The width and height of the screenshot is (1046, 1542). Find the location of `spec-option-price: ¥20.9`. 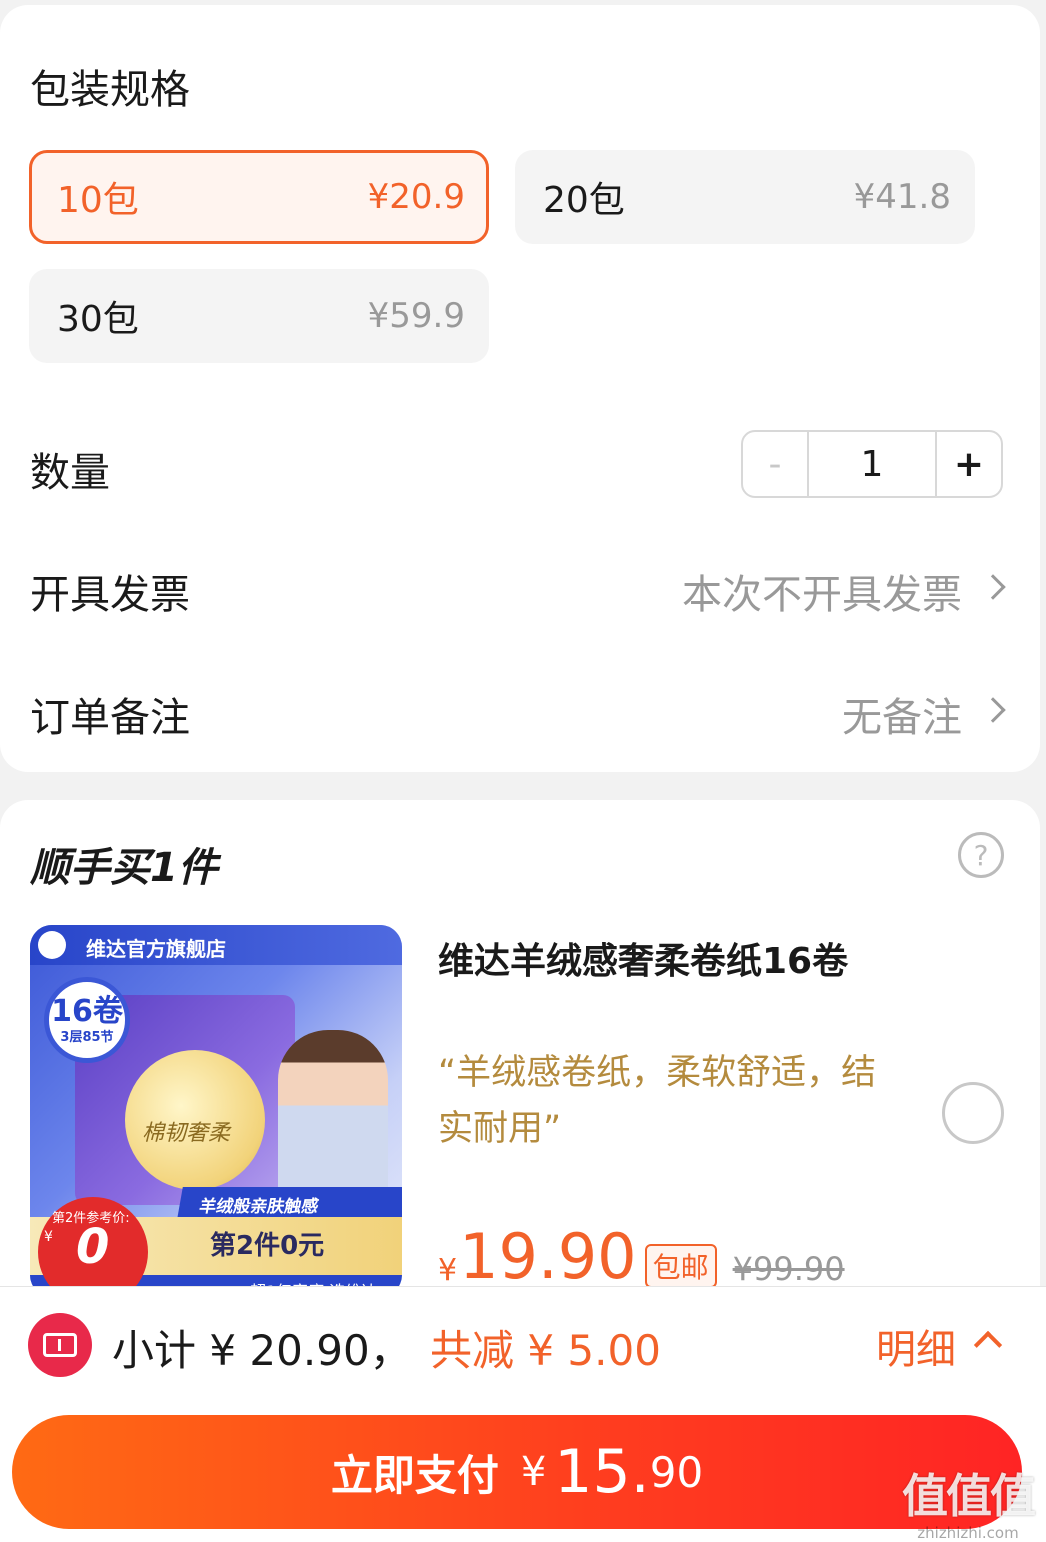

spec-option-price: ¥20.9 is located at coordinates (416, 197).